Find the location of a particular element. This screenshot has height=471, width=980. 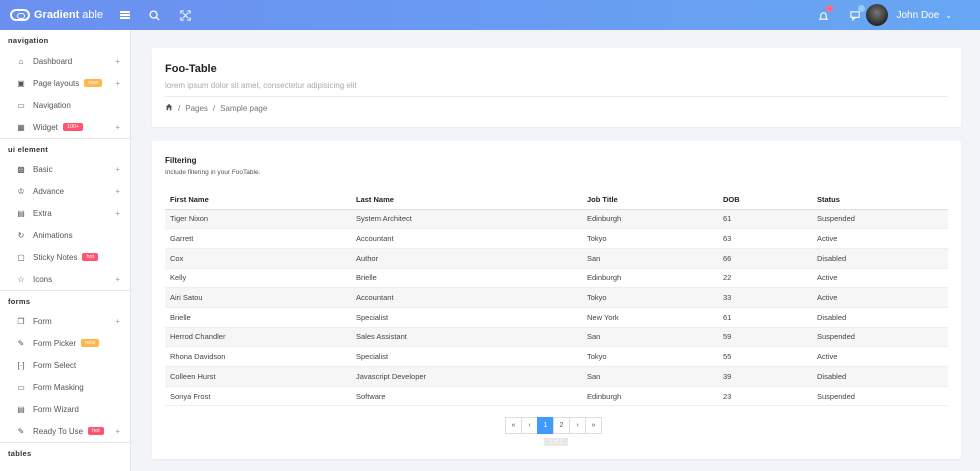

notification-bell-icon is located at coordinates (824, 13).